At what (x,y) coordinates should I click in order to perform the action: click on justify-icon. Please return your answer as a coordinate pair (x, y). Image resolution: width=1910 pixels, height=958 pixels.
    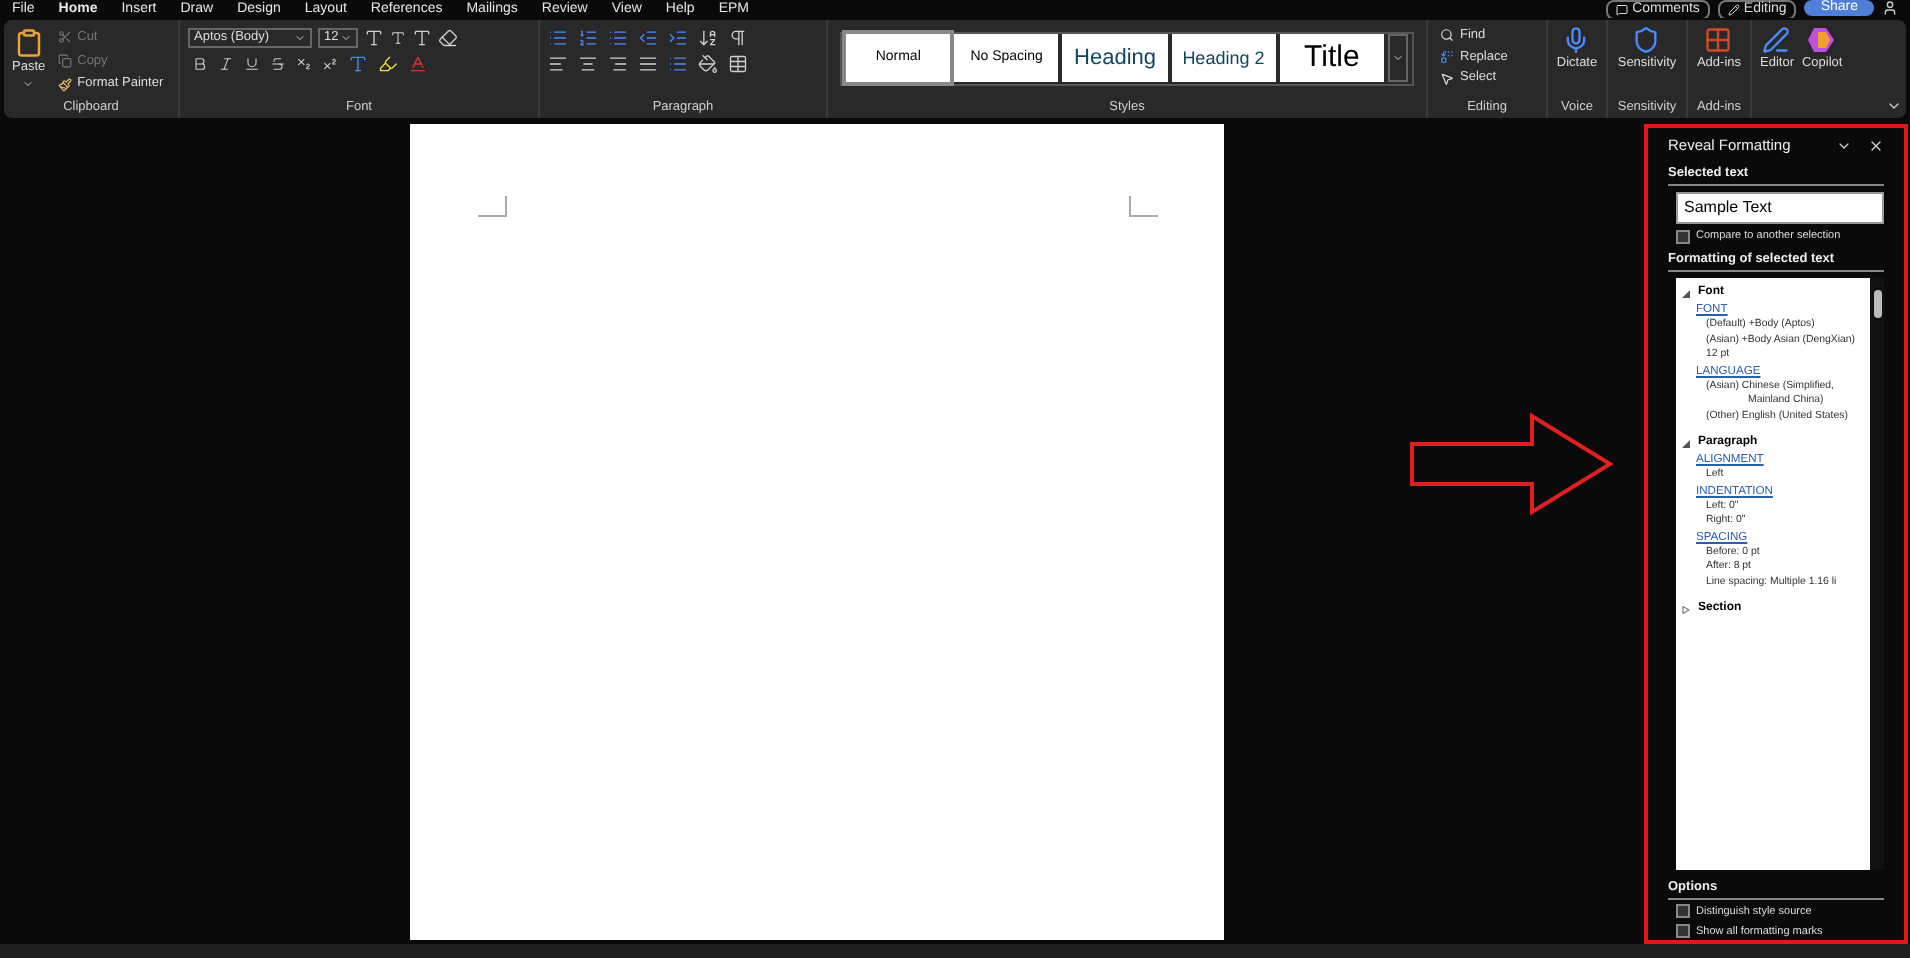
    Looking at the image, I should click on (648, 63).